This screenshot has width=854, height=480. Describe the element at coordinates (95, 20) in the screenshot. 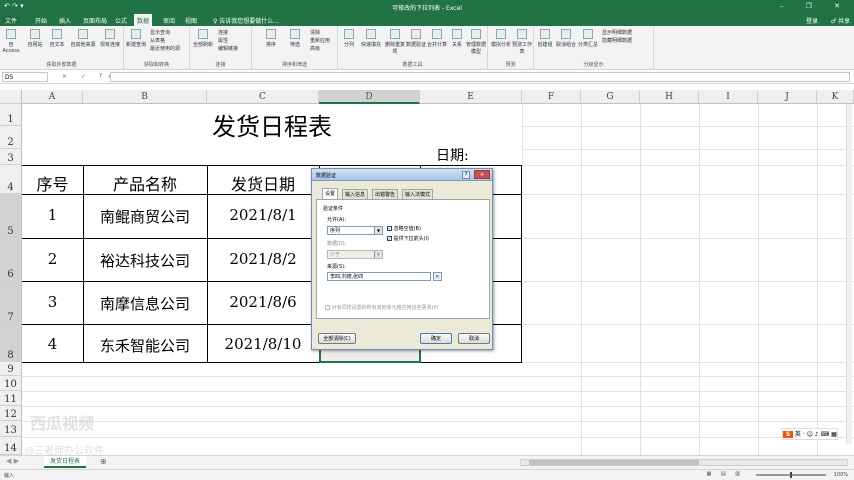

I see `tab-page-layout: 页面布局` at that location.